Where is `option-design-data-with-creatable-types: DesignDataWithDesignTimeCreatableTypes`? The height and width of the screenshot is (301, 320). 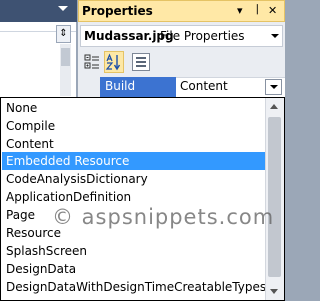
option-design-data-with-creatable-types: DesignDataWithDesignTimeCreatableTypes is located at coordinates (134, 287).